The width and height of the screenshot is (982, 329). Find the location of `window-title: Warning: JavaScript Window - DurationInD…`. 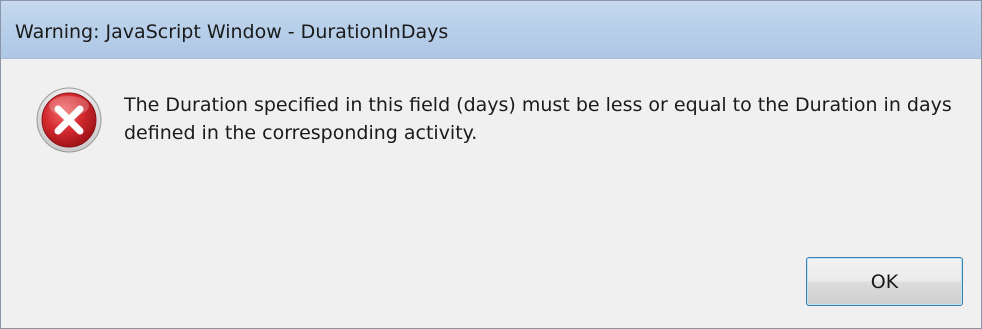

window-title: Warning: JavaScript Window - DurationInD… is located at coordinates (232, 32).